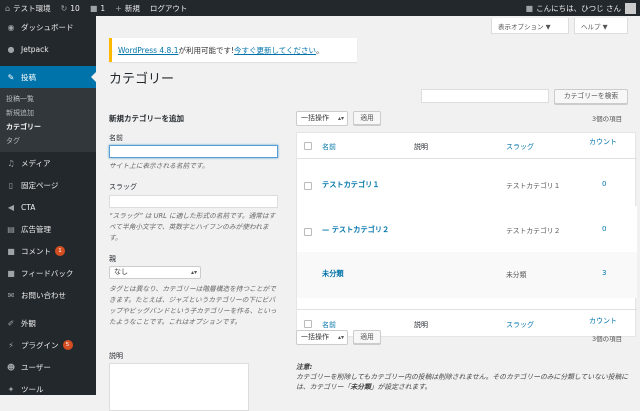 The height and width of the screenshot is (411, 640). Describe the element at coordinates (67, 345) in the screenshot. I see `plugins-badge: 5` at that location.